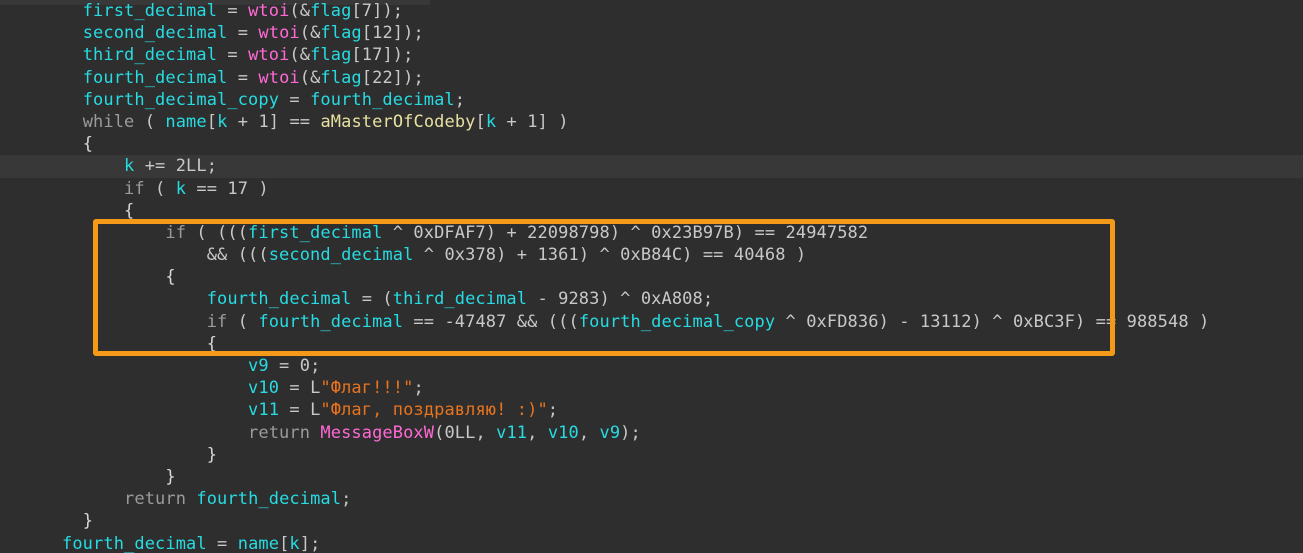 Image resolution: width=1303 pixels, height=553 pixels. Describe the element at coordinates (398, 121) in the screenshot. I see `token-glob: aMasterOfCodeby` at that location.